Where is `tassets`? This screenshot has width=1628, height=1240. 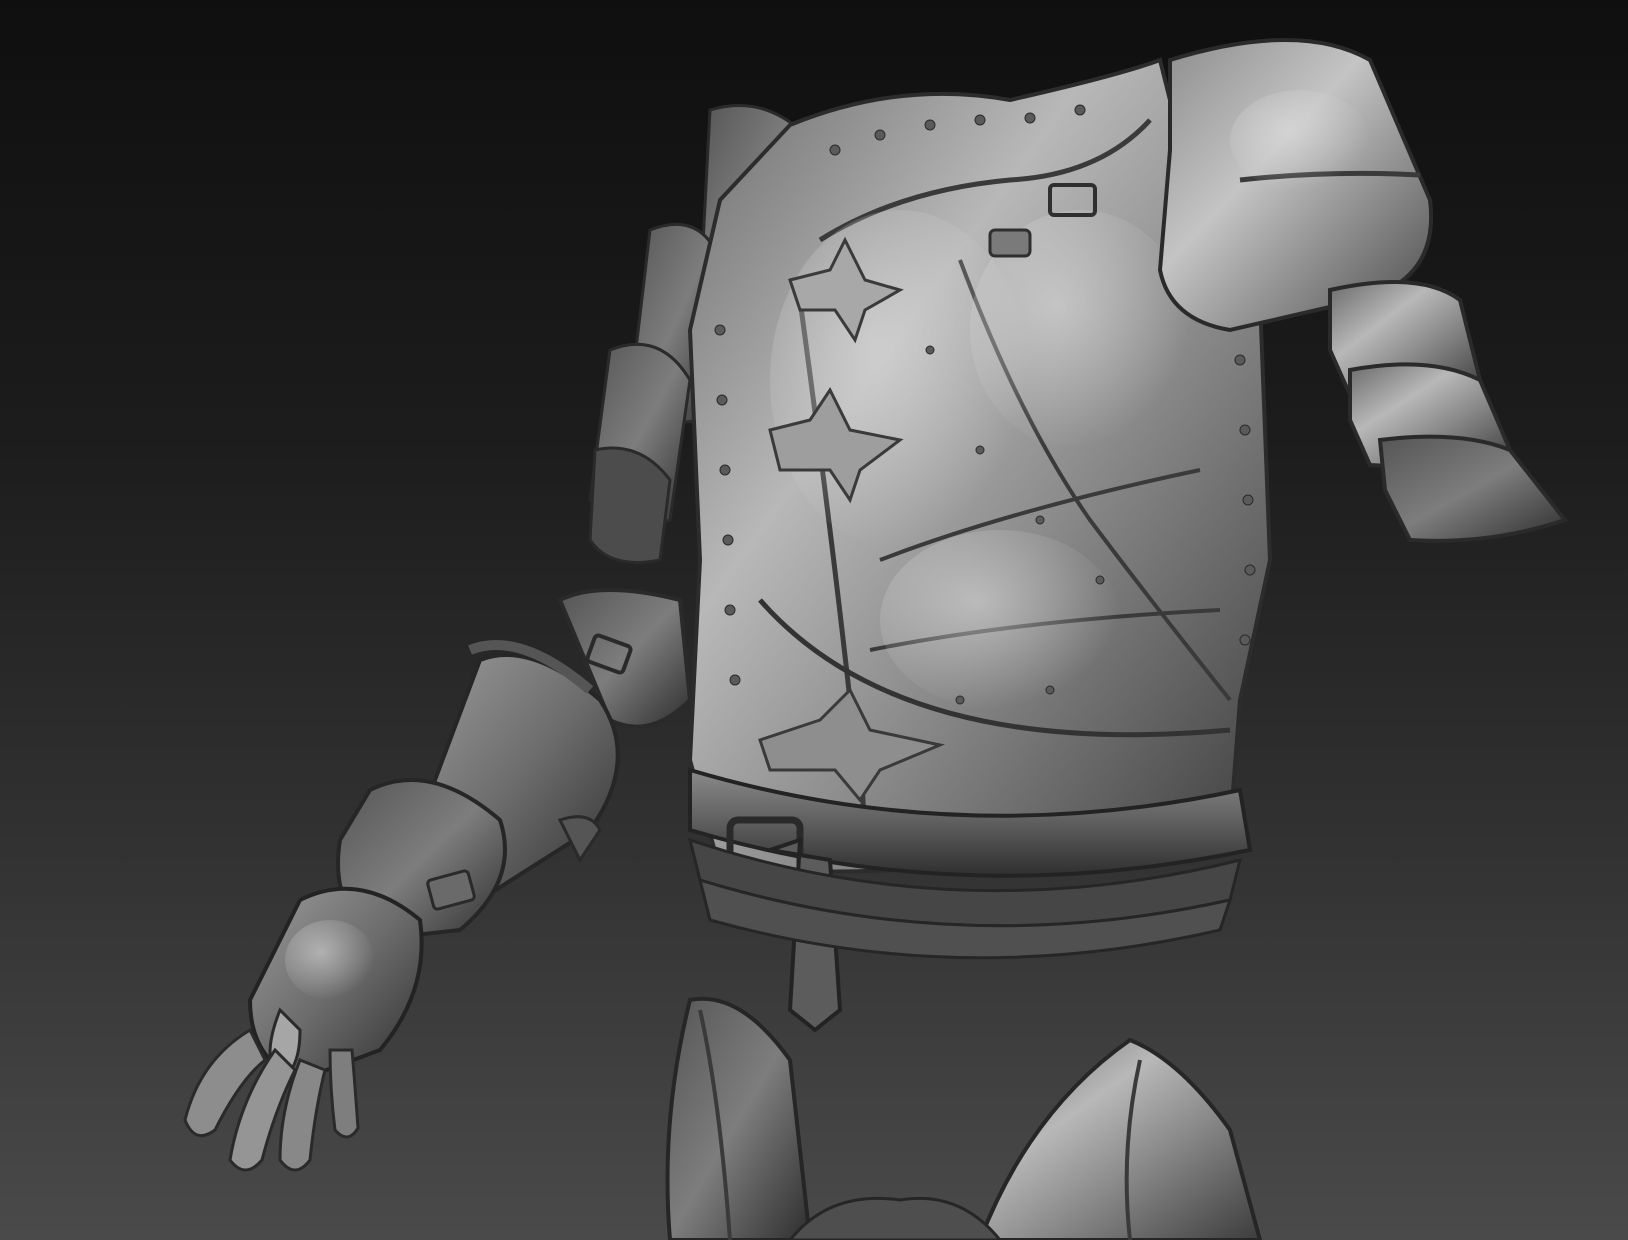 tassets is located at coordinates (964, 1118).